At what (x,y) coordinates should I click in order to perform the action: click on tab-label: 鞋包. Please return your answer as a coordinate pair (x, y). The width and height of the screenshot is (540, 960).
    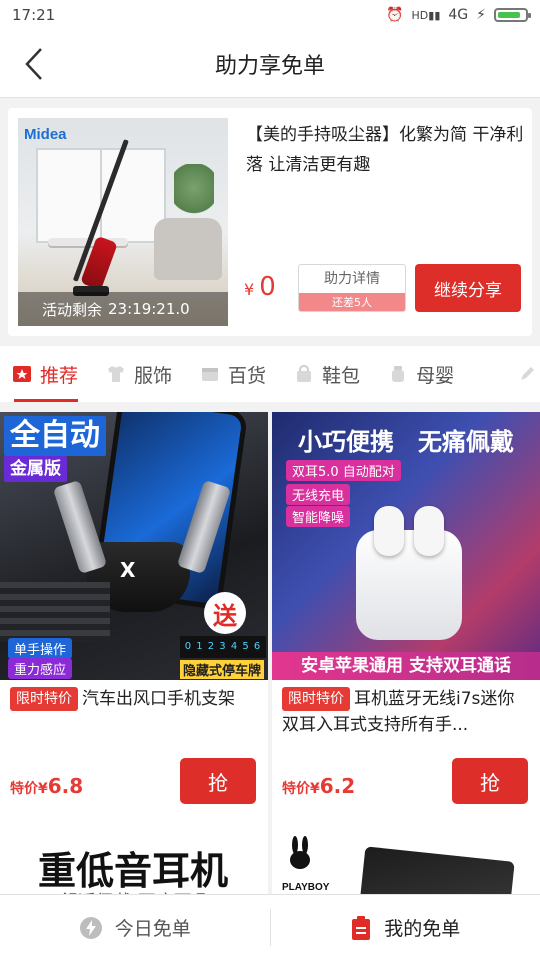
    Looking at the image, I should click on (341, 375).